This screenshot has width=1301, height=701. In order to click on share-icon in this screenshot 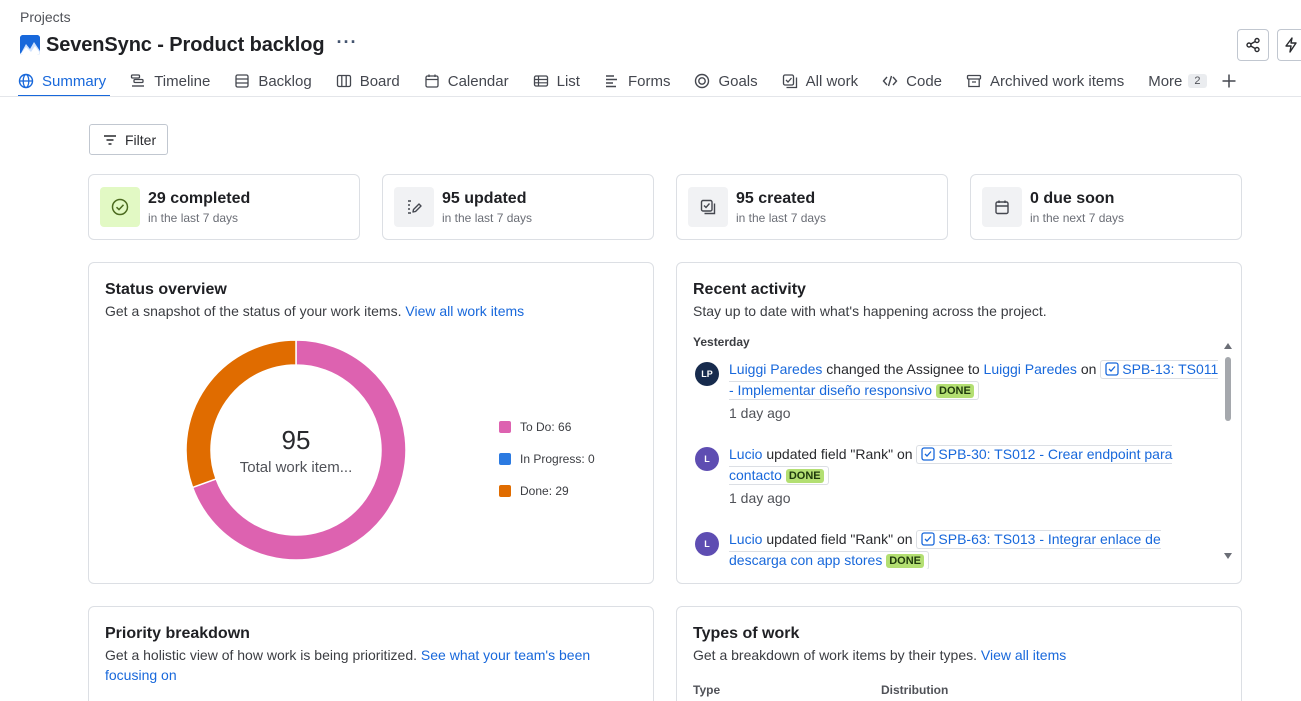, I will do `click(1253, 45)`.